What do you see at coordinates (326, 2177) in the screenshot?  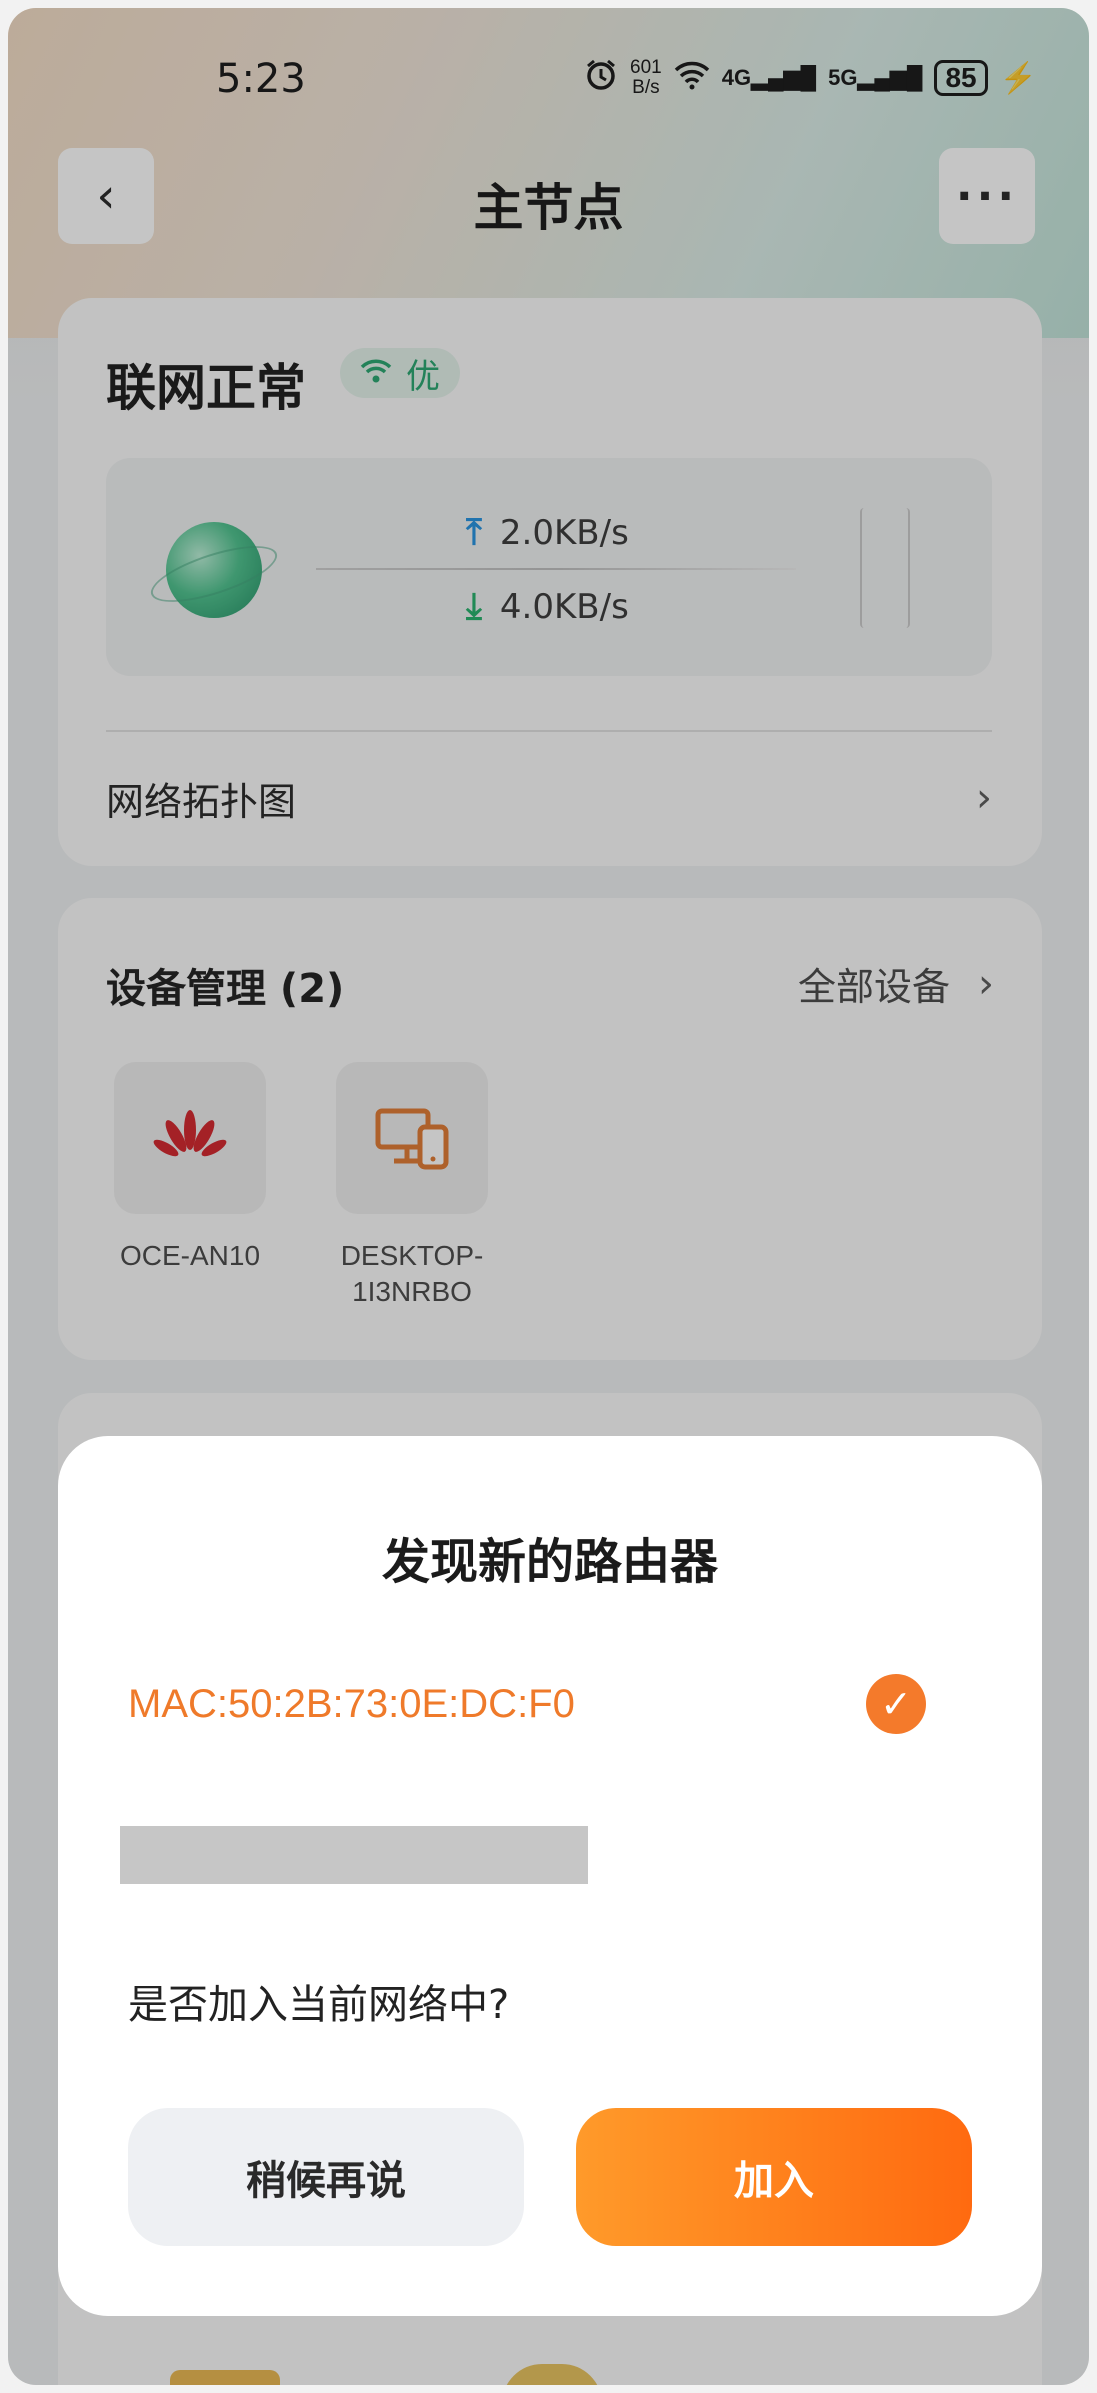 I see `later-button: 稍候再说` at bounding box center [326, 2177].